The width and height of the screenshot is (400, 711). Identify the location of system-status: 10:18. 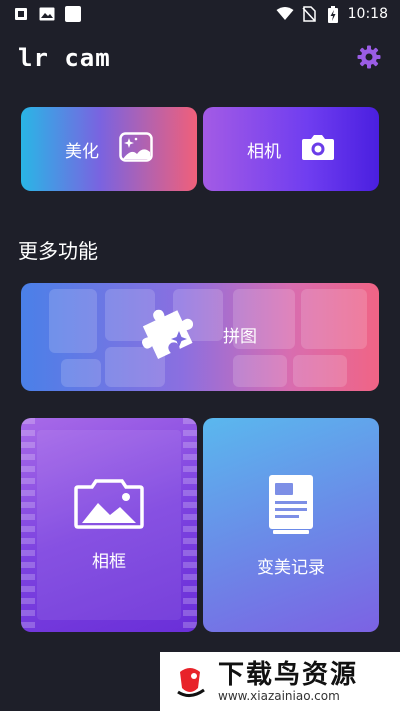
(332, 14).